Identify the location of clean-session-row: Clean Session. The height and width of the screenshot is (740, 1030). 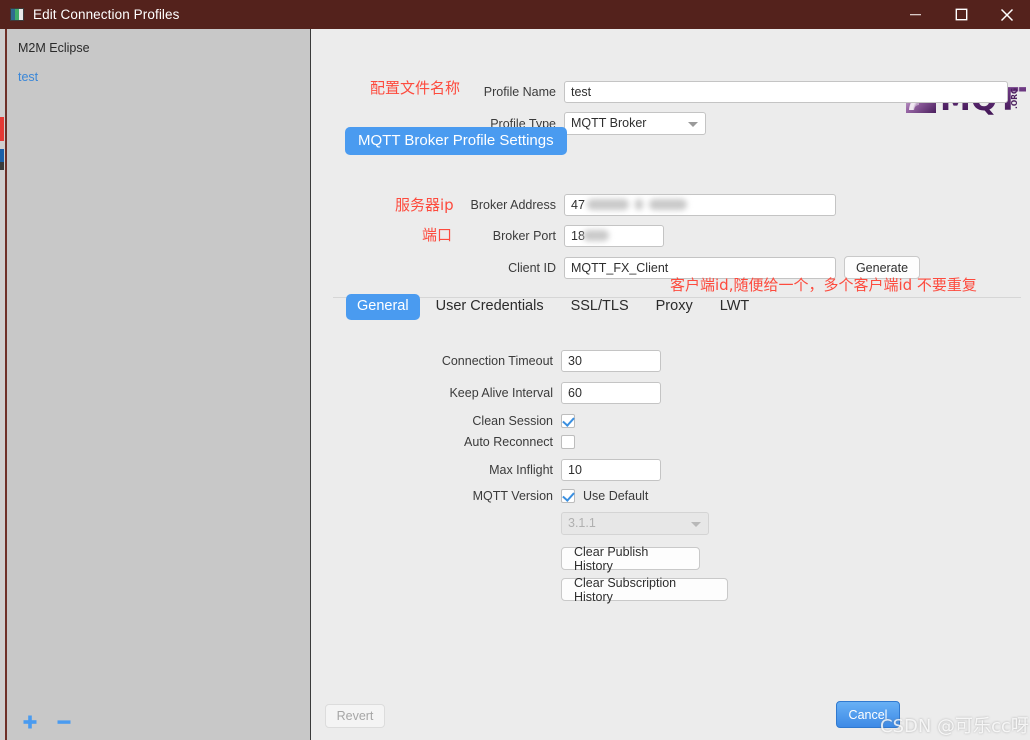
(520, 421).